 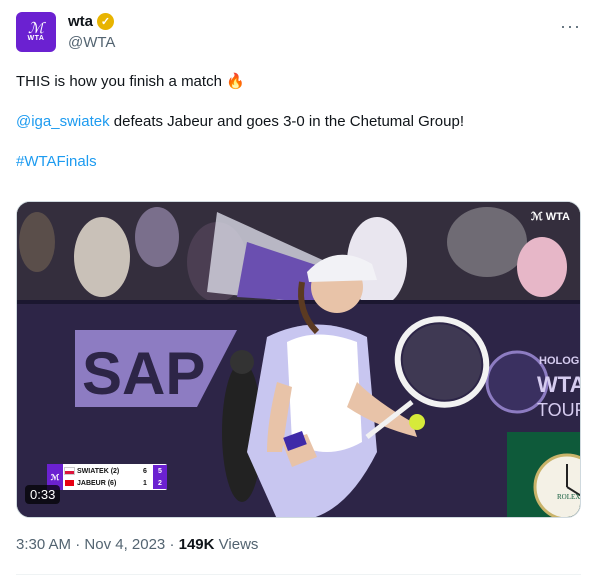 I want to click on author-display-name: wta ✓, so click(x=91, y=21).